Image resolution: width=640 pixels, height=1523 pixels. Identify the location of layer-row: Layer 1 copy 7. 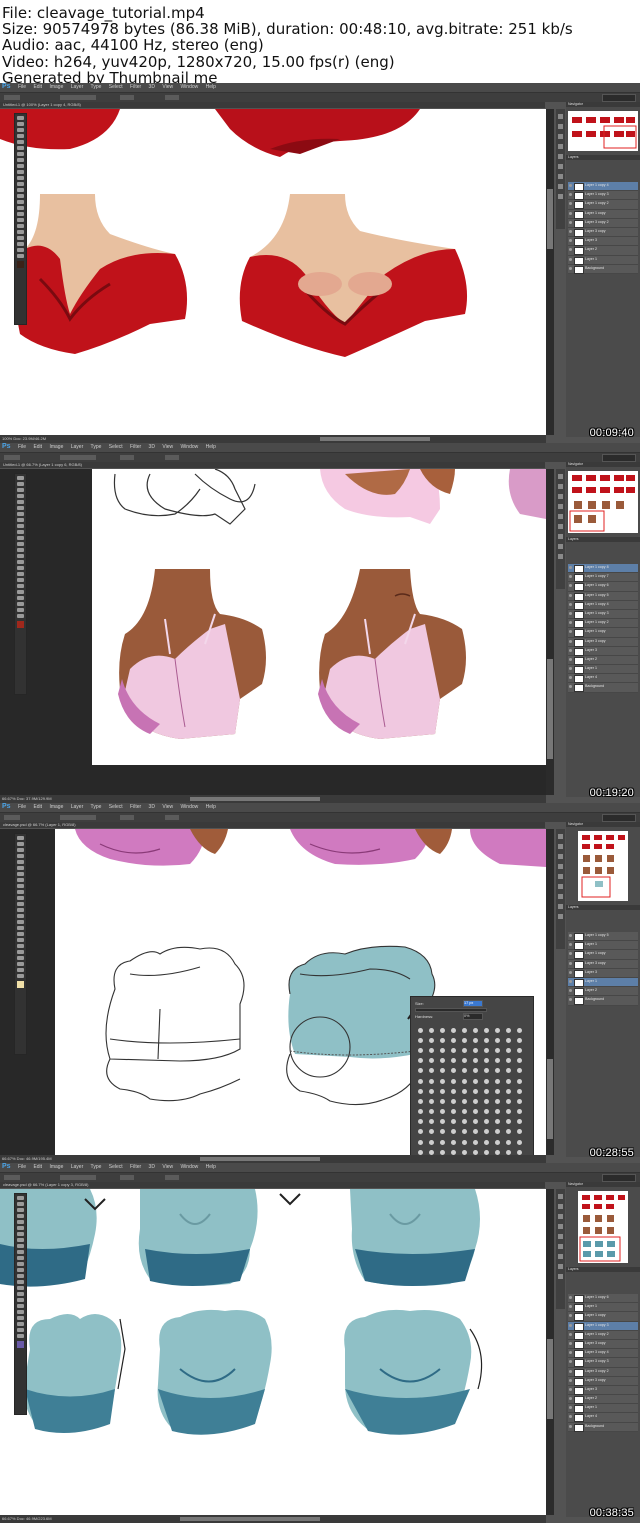
(603, 578).